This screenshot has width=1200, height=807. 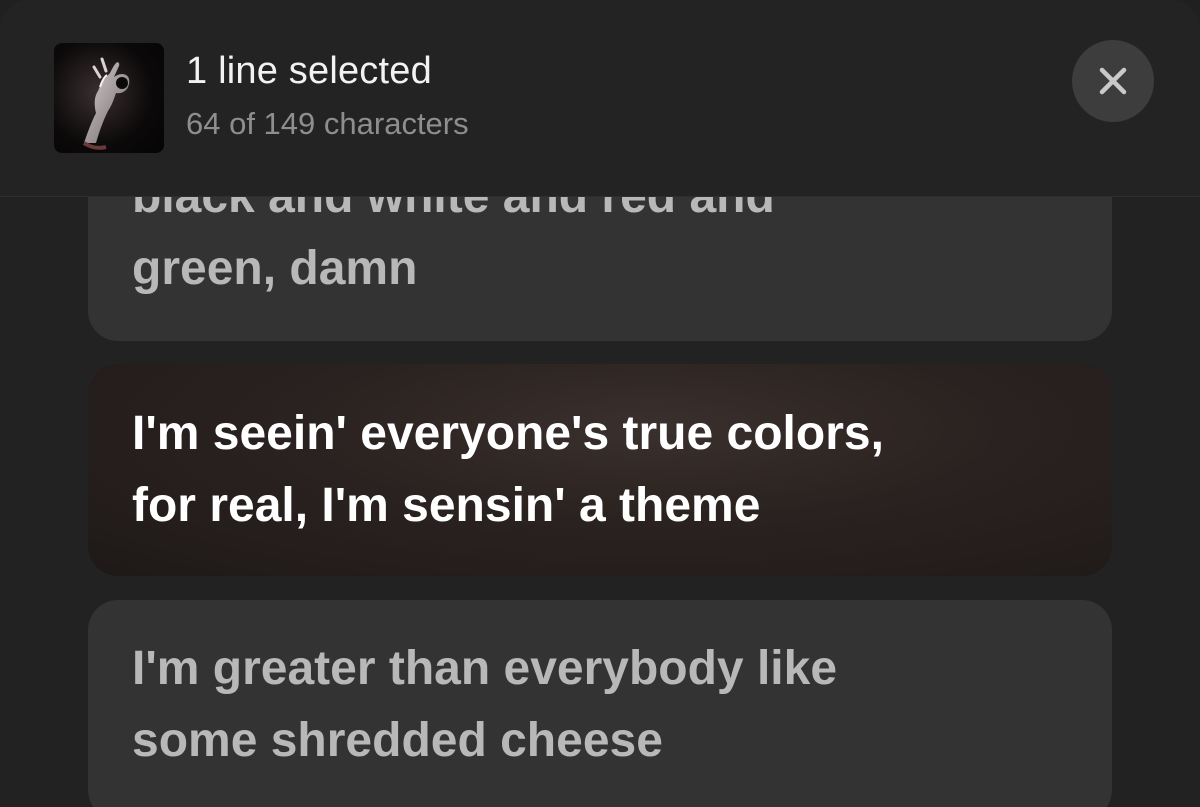 I want to click on close-icon, so click(x=1113, y=81).